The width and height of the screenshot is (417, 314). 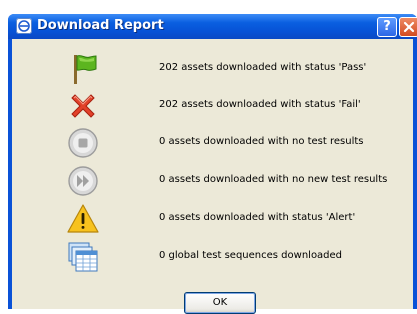 What do you see at coordinates (83, 257) in the screenshot?
I see `test-sequences-icon` at bounding box center [83, 257].